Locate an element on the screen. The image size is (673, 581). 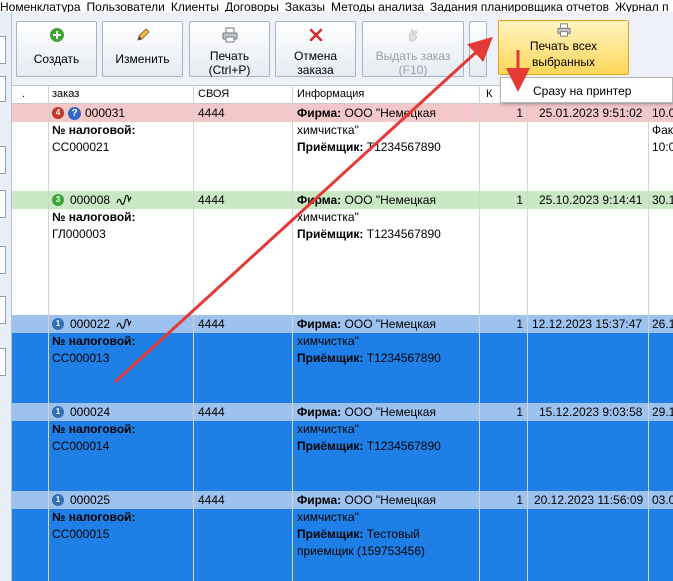
cancel-order-button: Отмена заказа is located at coordinates (315, 49).